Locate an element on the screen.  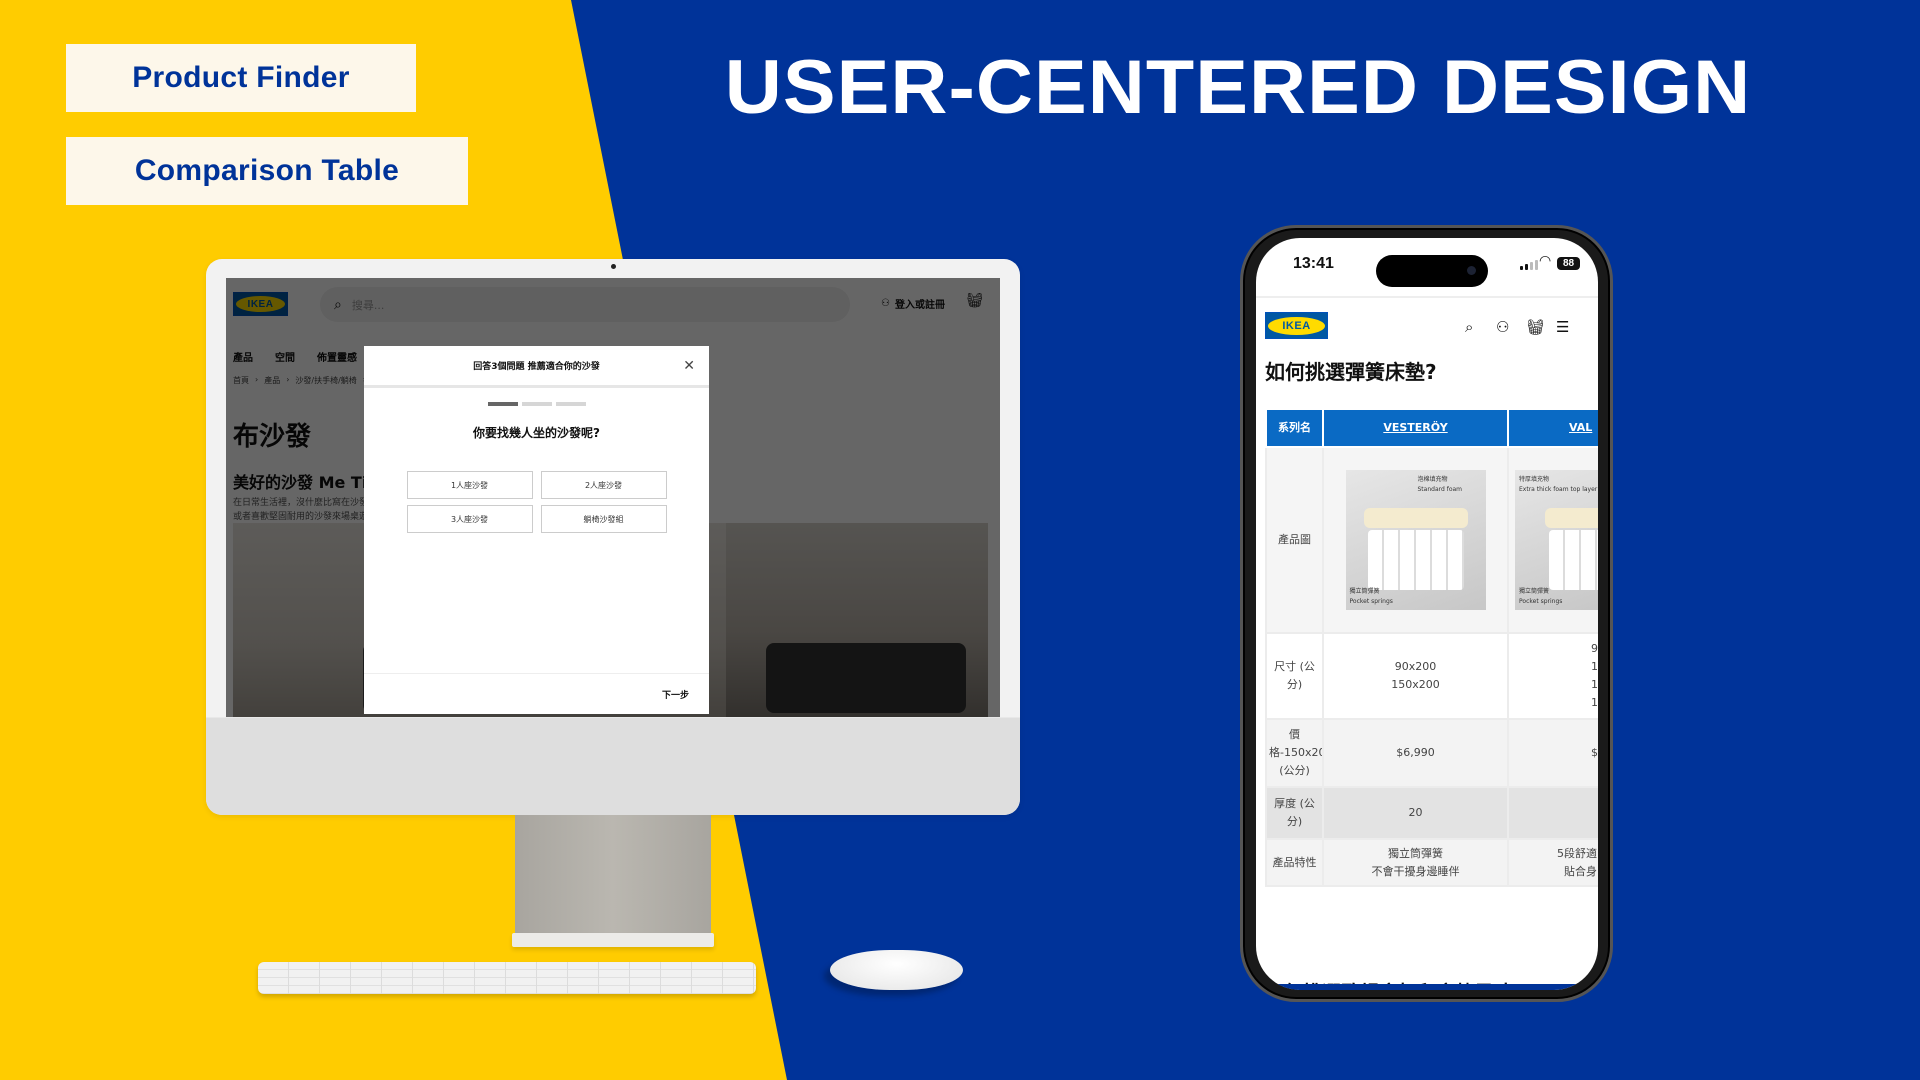
headline: USER-CENTERED DESIGN is located at coordinates (1238, 87).